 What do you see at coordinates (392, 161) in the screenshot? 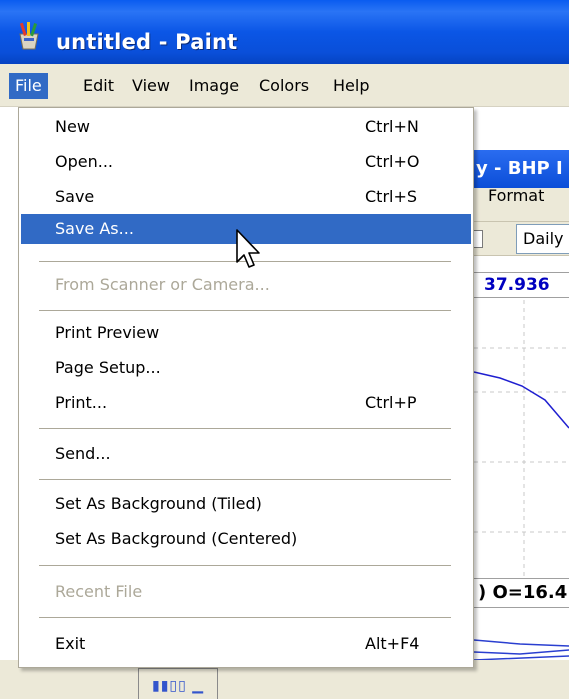
I see `menu-item-shortcut: Ctrl+O` at bounding box center [392, 161].